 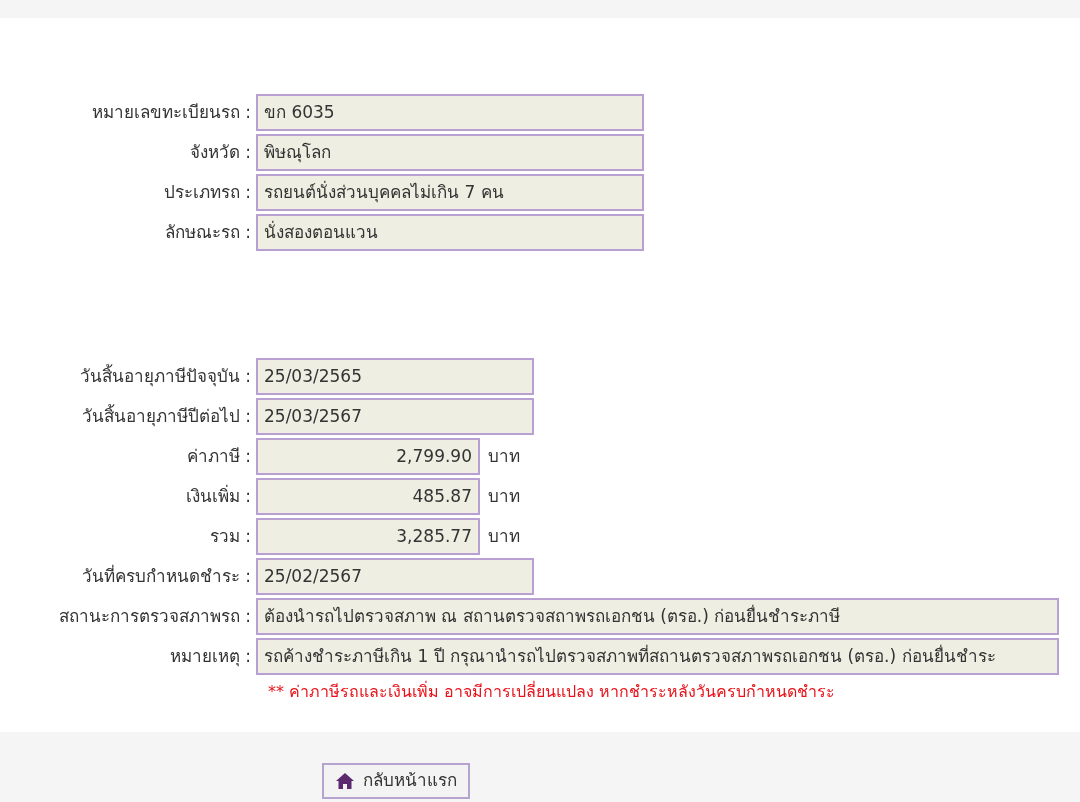 I want to click on readonly-field: ต้องนำรถไปตรวจสภาพ ณ สถานตรวจสถาพรถเอกชน (ตรอ.) ก่อนยื่นชำระภาษี, so click(x=657, y=616).